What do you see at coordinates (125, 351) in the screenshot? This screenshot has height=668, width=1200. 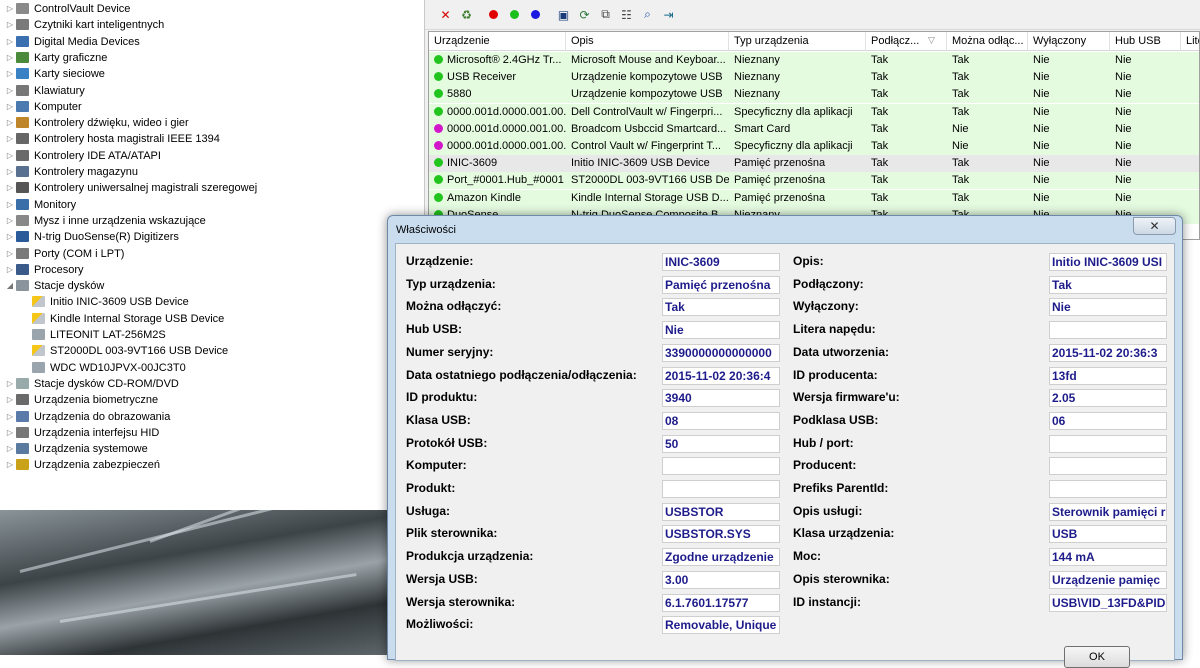 I see `tree-item: ST2000DL 003-9VT166 USB Device` at bounding box center [125, 351].